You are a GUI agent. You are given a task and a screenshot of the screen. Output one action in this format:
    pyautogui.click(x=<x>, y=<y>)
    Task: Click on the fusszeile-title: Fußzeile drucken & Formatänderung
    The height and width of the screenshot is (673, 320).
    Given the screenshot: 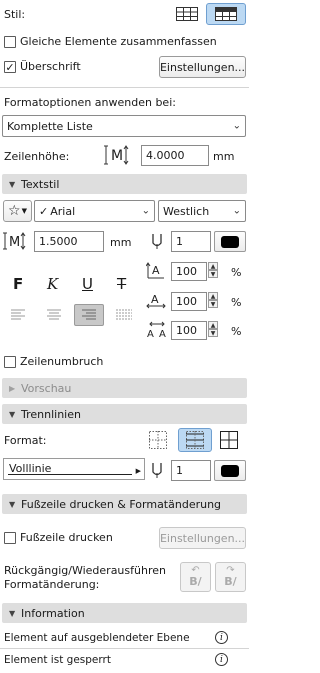 What is the action you would take?
    pyautogui.click(x=121, y=504)
    